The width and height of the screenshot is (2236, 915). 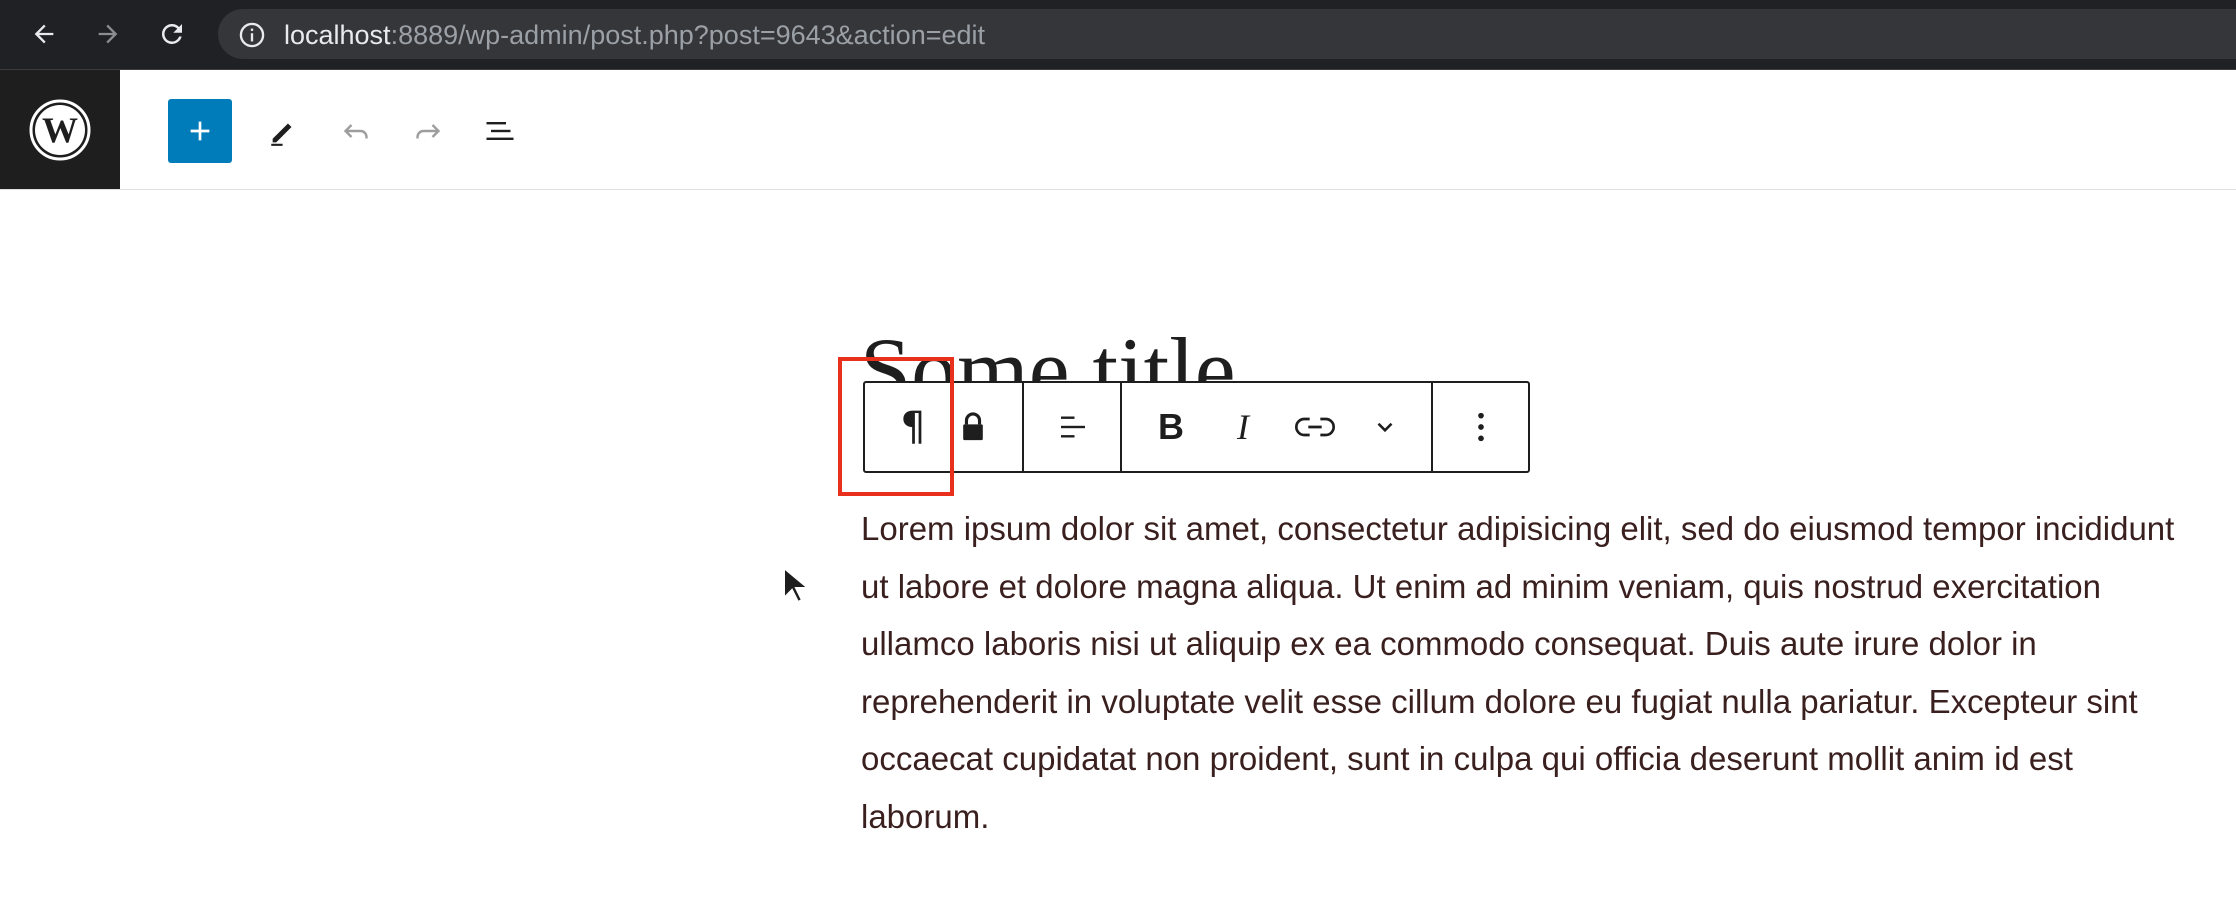 I want to click on reload-icon, so click(x=171, y=33).